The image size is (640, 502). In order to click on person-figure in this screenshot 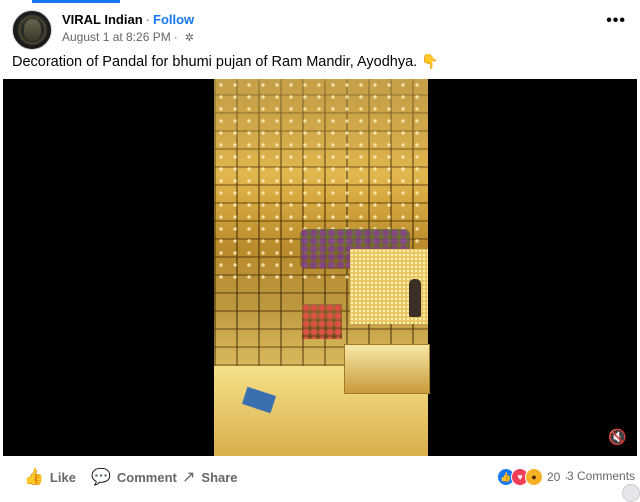, I will do `click(415, 298)`.